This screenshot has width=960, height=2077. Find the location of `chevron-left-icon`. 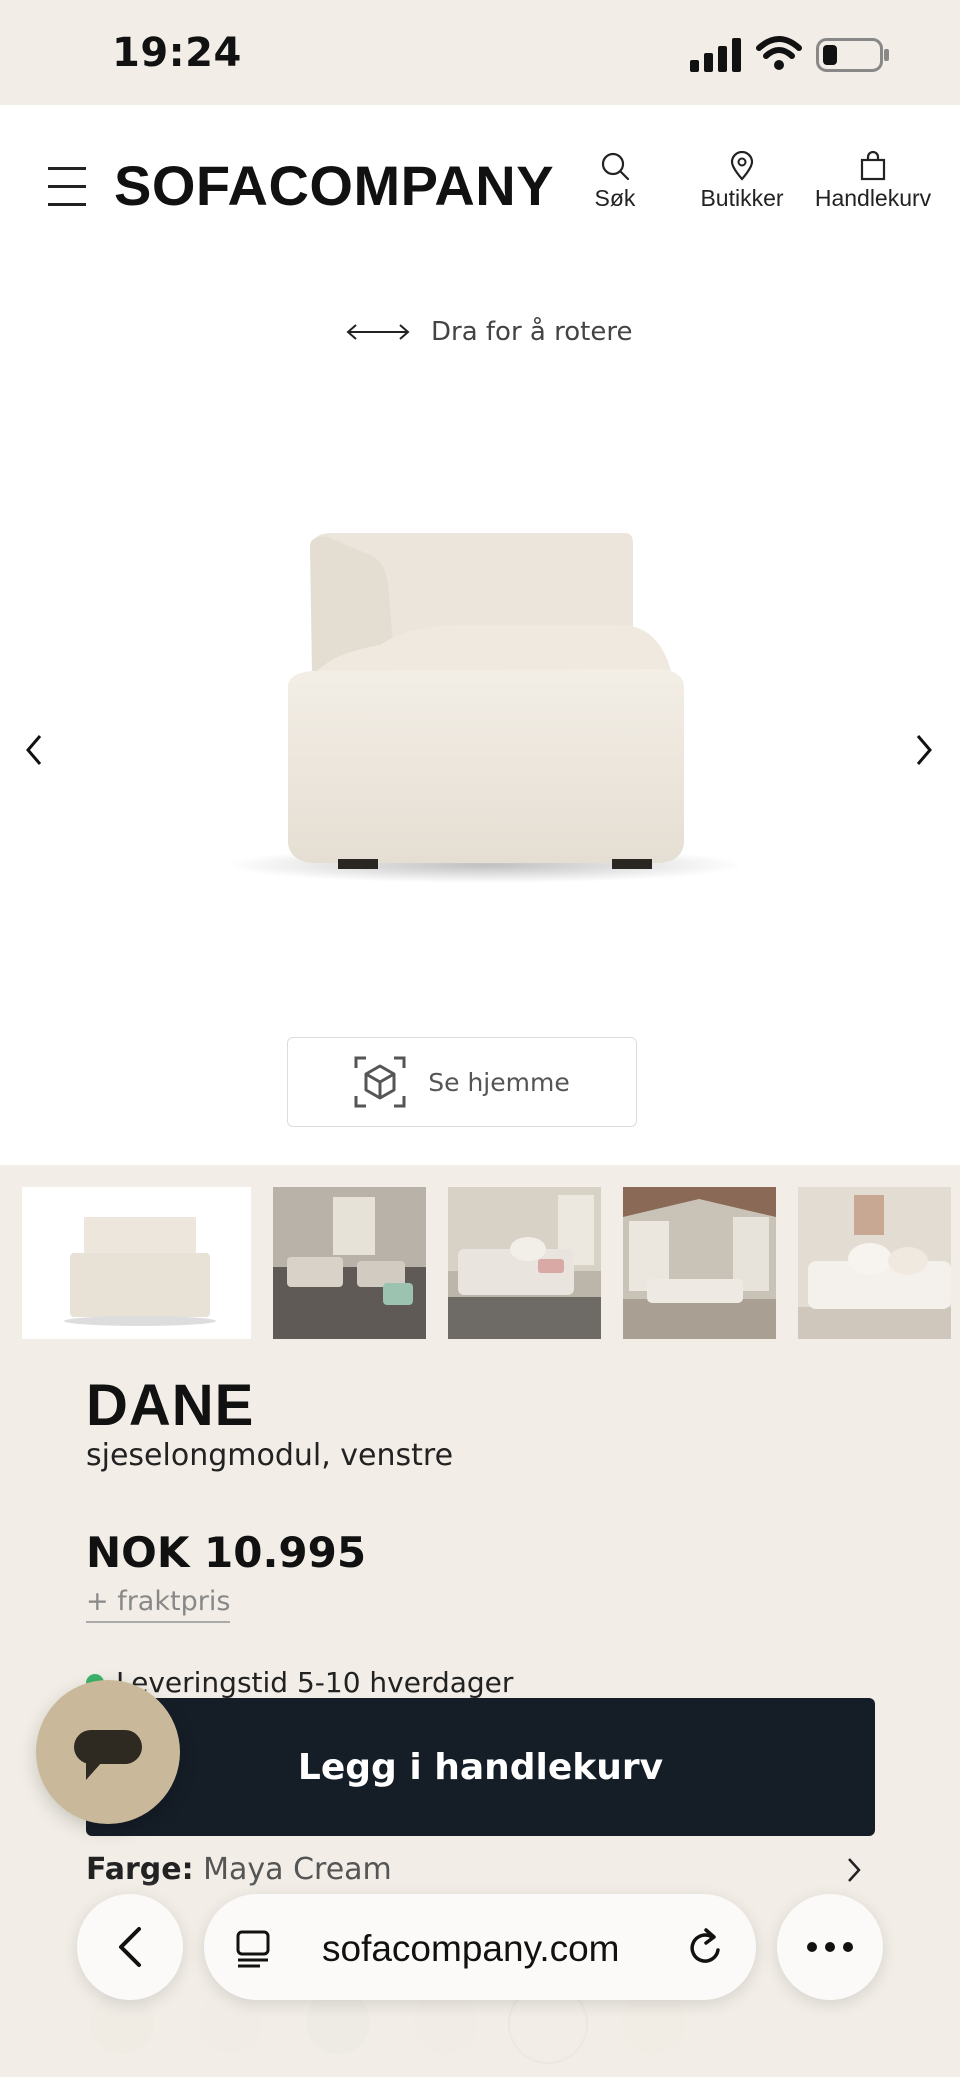

chevron-left-icon is located at coordinates (130, 1947).